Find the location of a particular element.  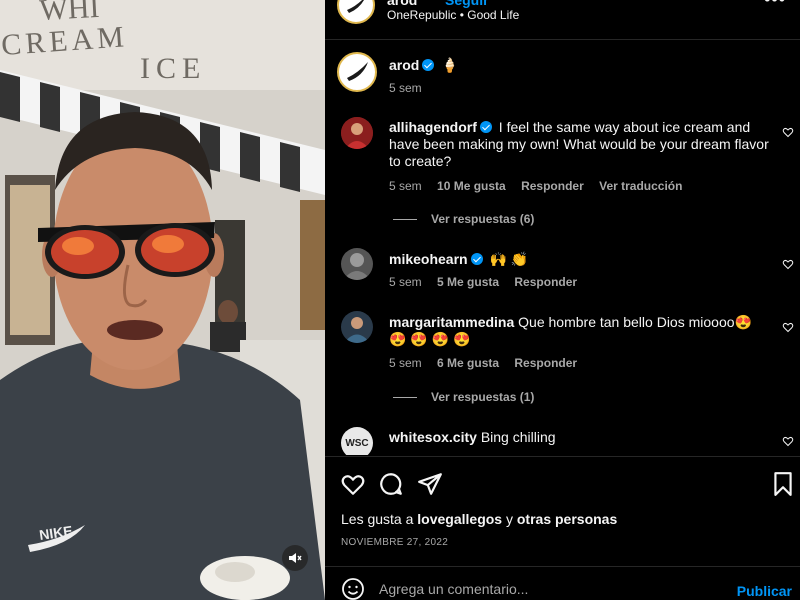

audio-track-link: OneRepublic • Good Life is located at coordinates (453, 15).